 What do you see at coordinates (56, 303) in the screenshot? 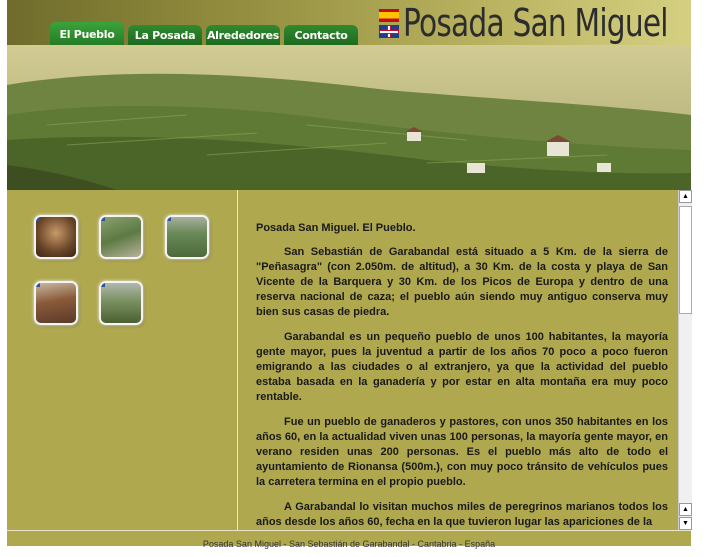
I see `thumbnail-house` at bounding box center [56, 303].